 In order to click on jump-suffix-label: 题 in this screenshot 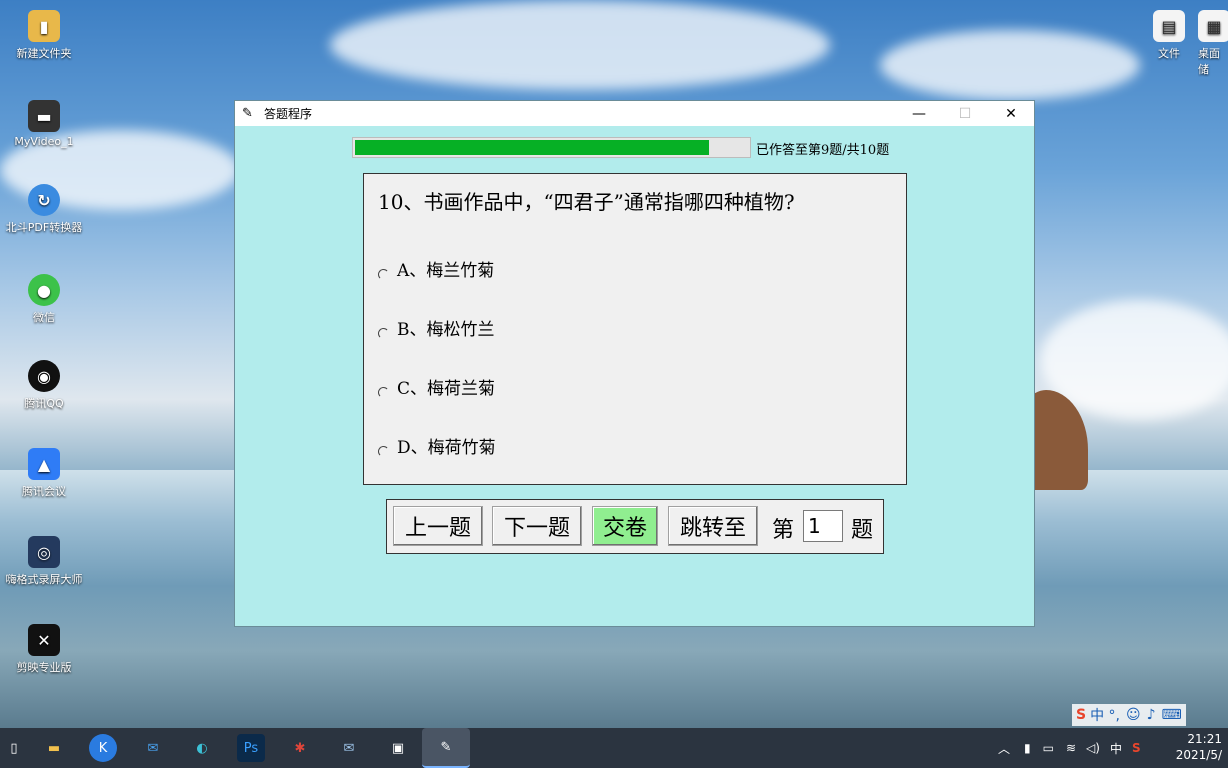, I will do `click(862, 530)`.